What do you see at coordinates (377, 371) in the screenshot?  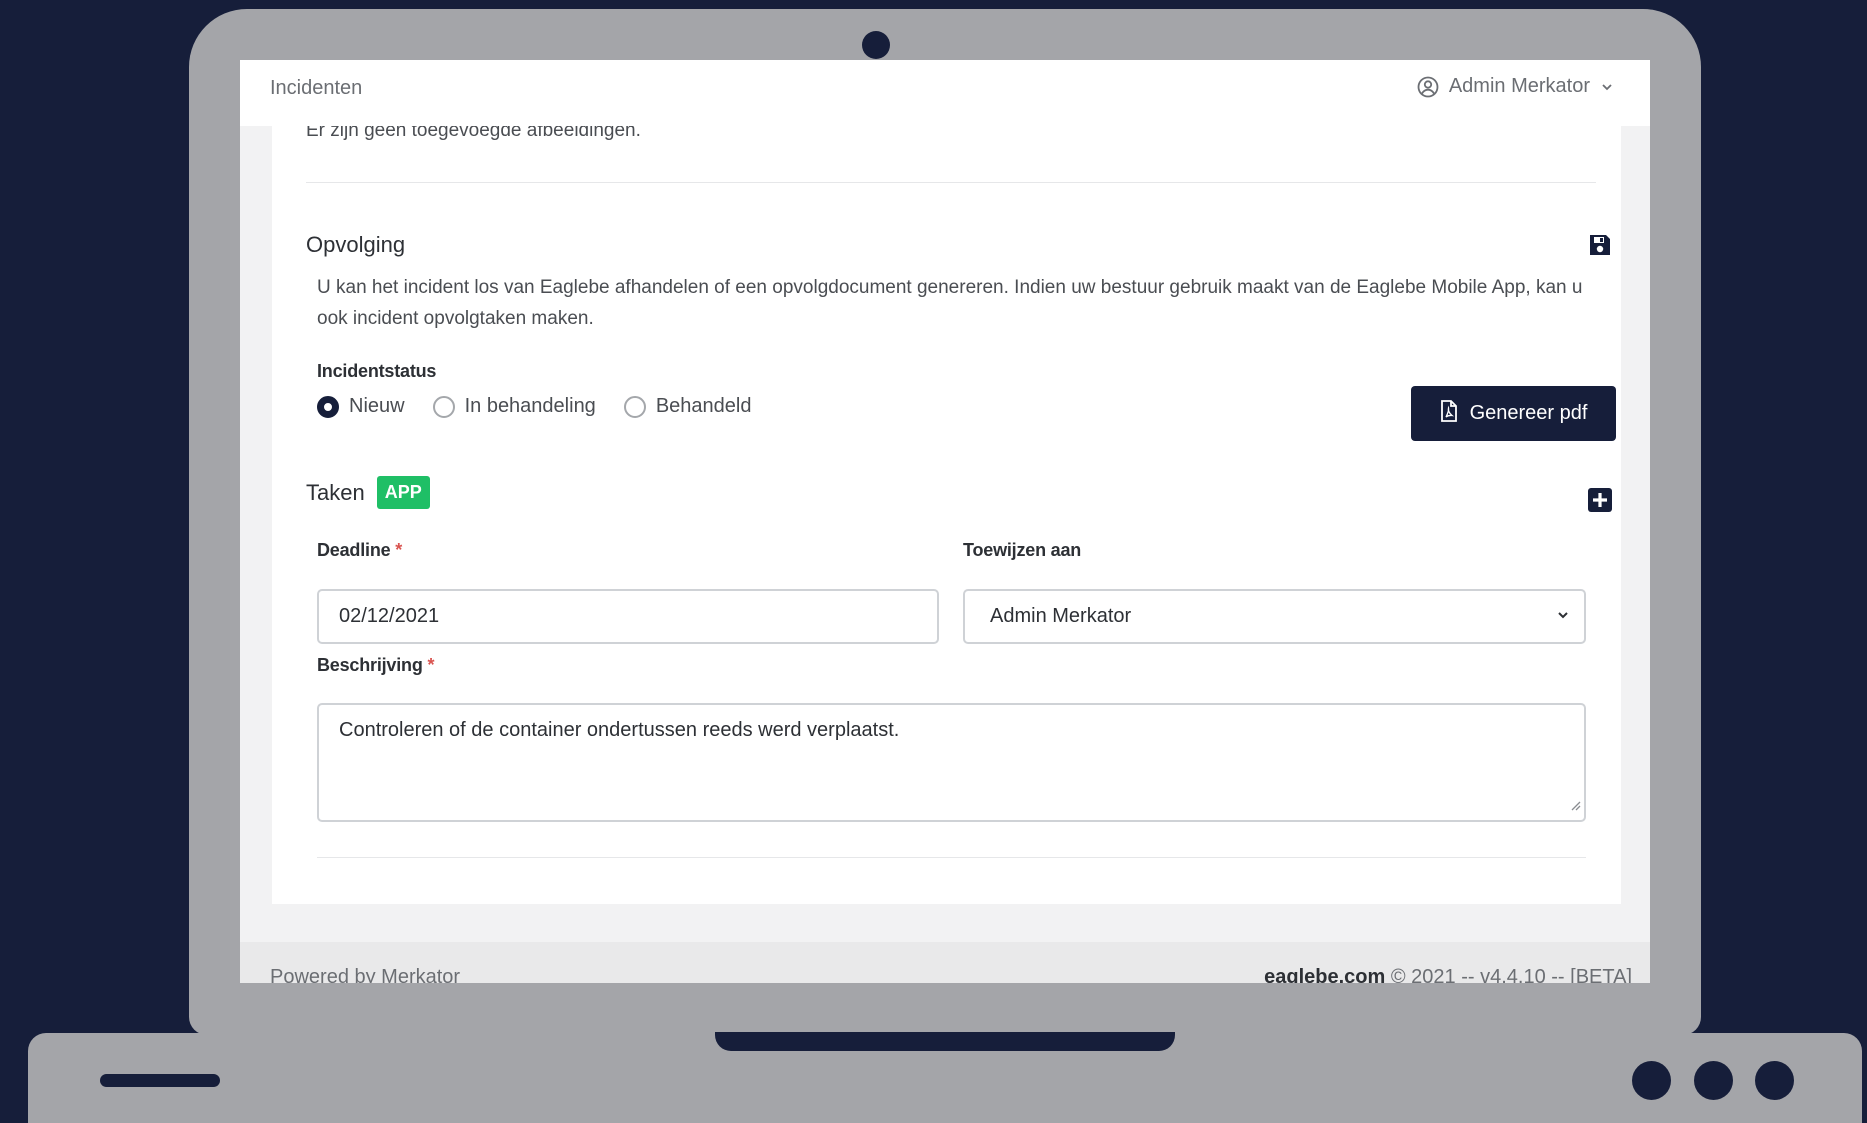 I see `status-label: Incidentstatus` at bounding box center [377, 371].